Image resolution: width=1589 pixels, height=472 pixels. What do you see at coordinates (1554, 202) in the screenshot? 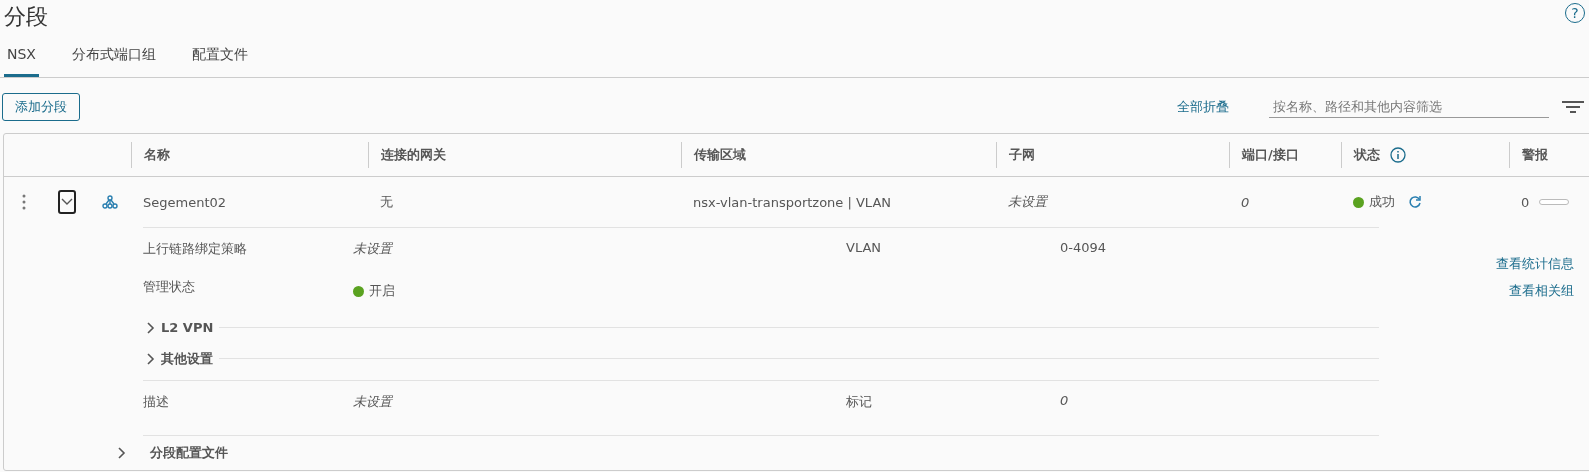
I see `alarm-bar-icon` at bounding box center [1554, 202].